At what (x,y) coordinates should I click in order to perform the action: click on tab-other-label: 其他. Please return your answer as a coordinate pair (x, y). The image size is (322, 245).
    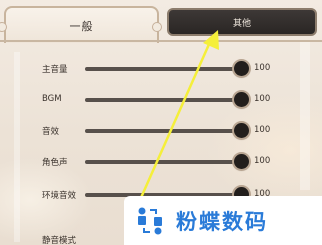
    Looking at the image, I should click on (241, 23).